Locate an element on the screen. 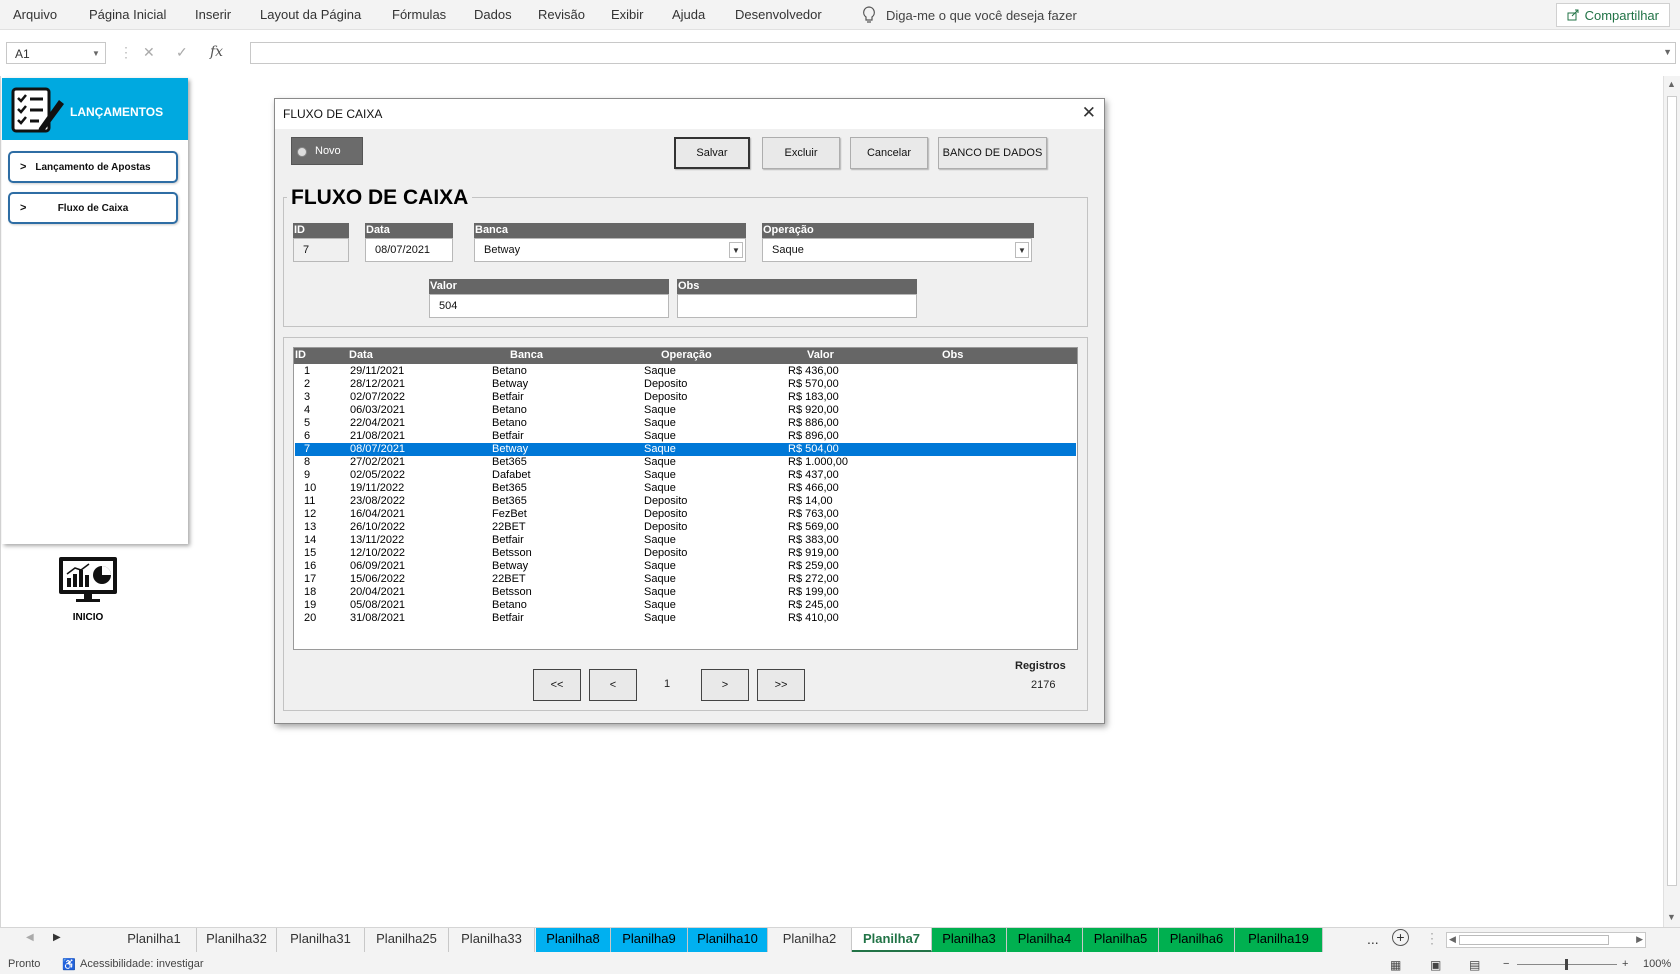  table-row: 14 13/11/2022 Betfair Saque R$ 383,00 is located at coordinates (685, 540).